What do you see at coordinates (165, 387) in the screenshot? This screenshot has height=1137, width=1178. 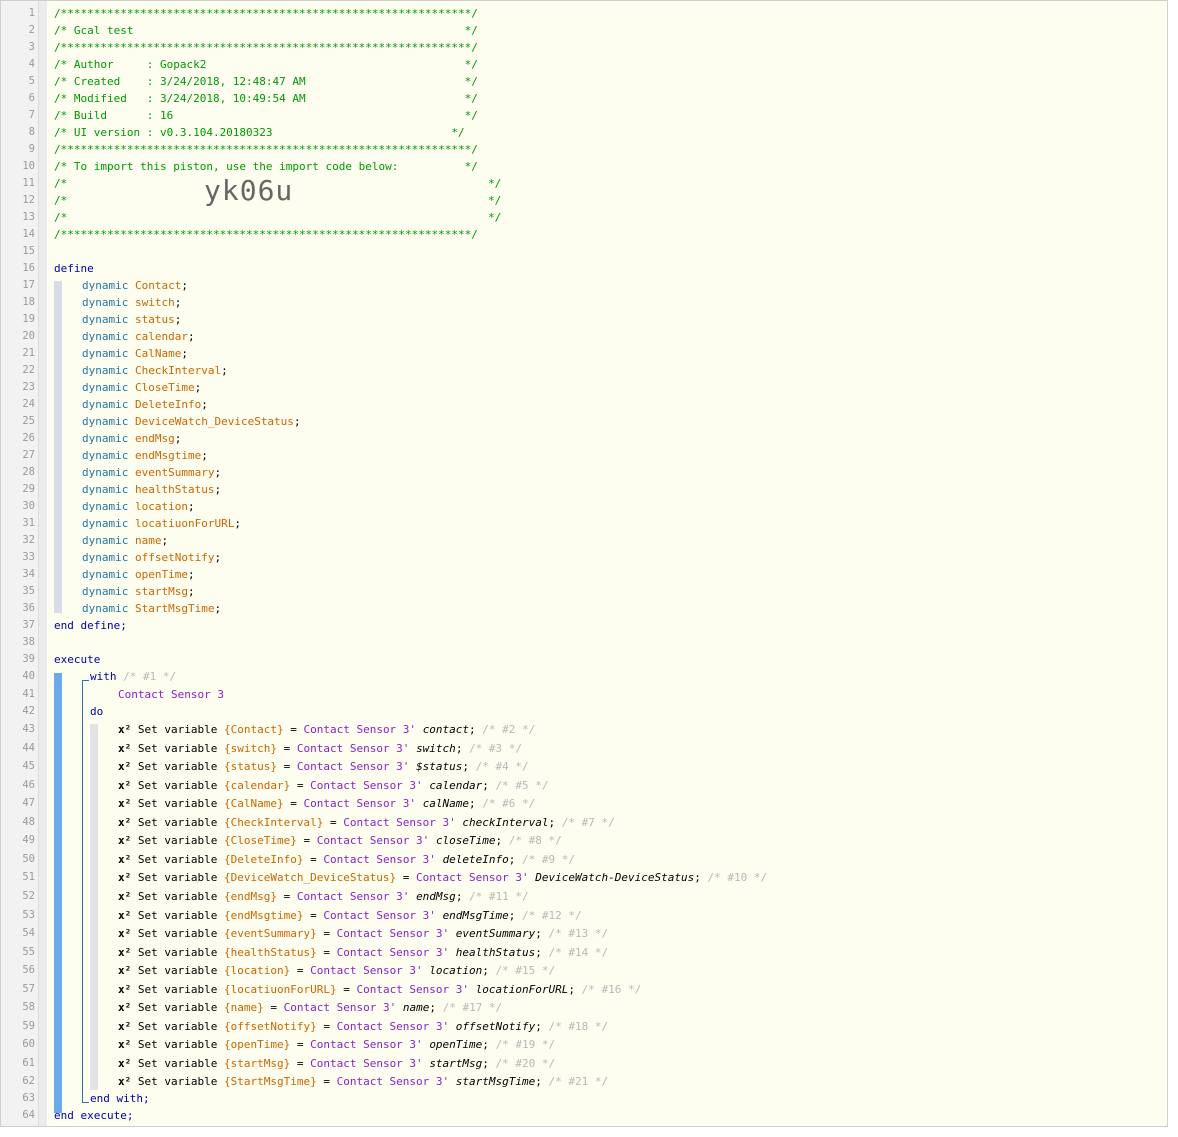 I see `variable-name: CloseTime` at bounding box center [165, 387].